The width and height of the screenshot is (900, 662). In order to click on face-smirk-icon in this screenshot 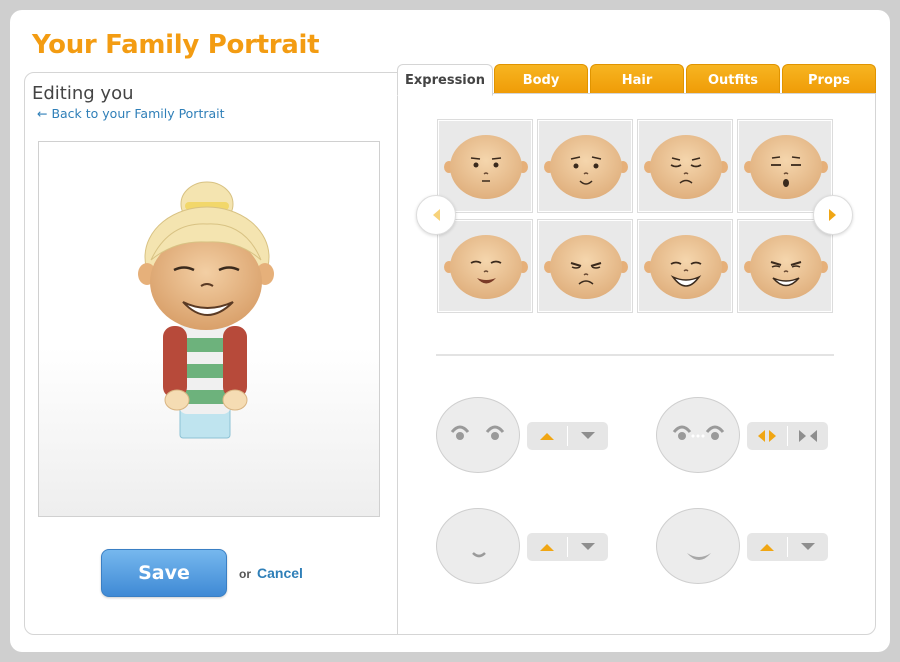, I will do `click(586, 167)`.